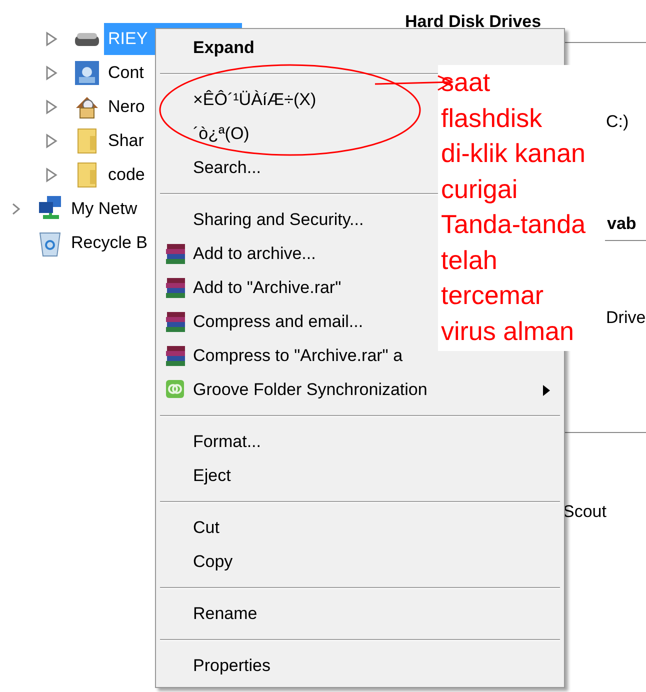 The width and height of the screenshot is (646, 692). I want to click on drive-label: Scout, so click(584, 512).